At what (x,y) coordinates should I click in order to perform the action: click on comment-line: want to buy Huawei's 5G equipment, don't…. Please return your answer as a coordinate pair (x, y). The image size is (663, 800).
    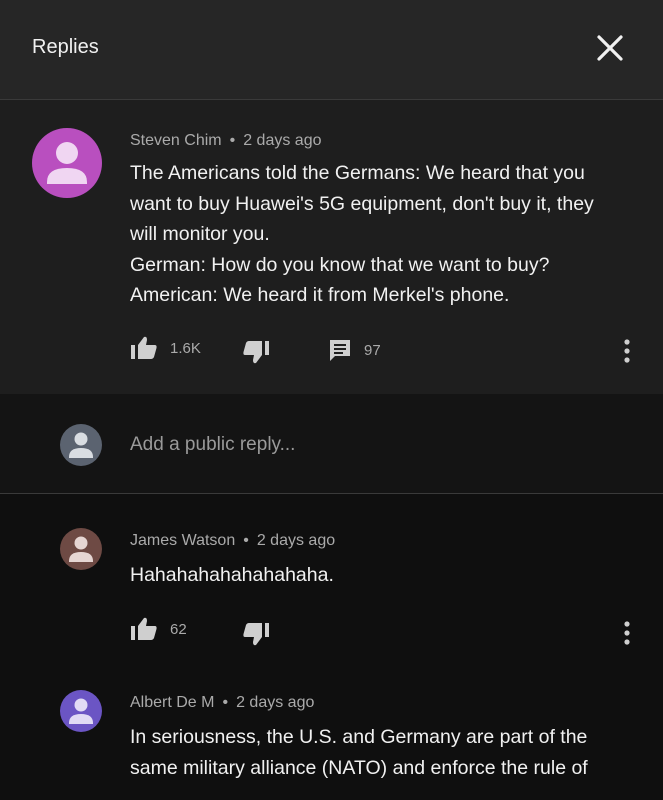
    Looking at the image, I should click on (362, 203).